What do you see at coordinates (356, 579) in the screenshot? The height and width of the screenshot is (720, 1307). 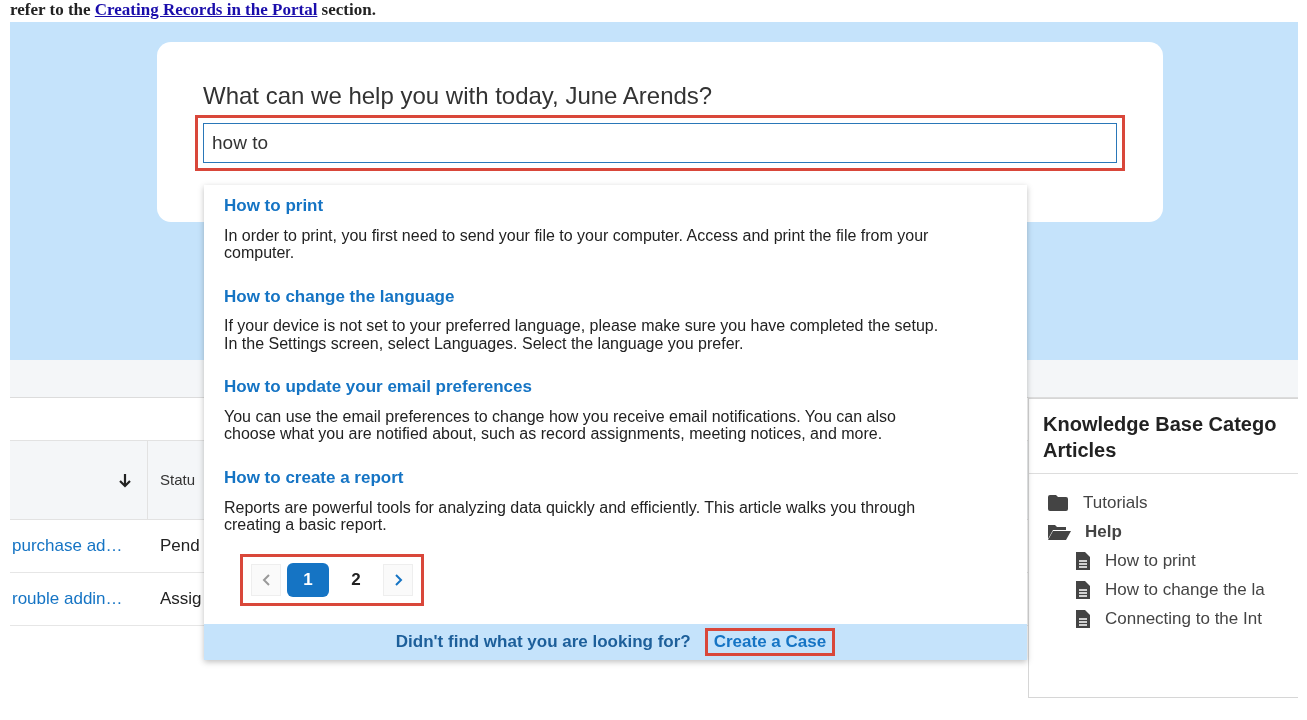 I see `page-button: 2` at bounding box center [356, 579].